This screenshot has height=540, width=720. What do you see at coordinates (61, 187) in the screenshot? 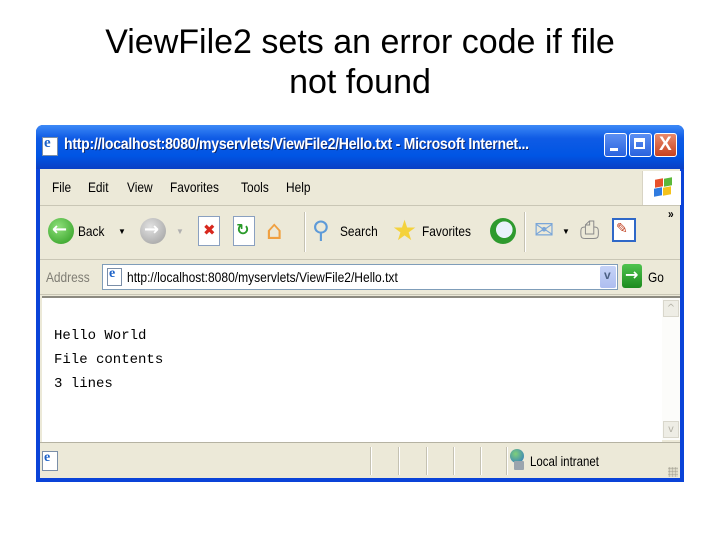
I see `menu-file: File` at bounding box center [61, 187].